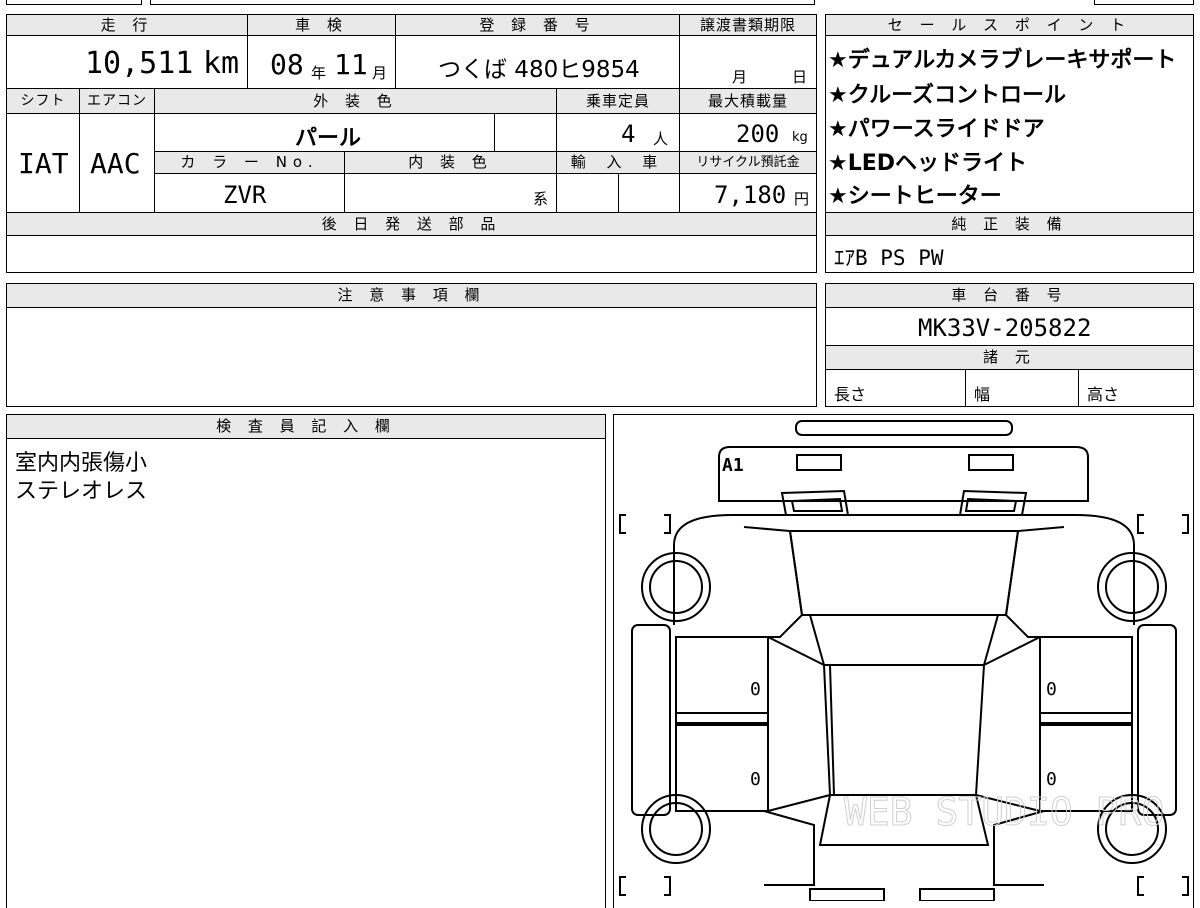 The width and height of the screenshot is (1200, 908). Describe the element at coordinates (915, 196) in the screenshot. I see `sales-point-5: ★シートヒーター` at that location.